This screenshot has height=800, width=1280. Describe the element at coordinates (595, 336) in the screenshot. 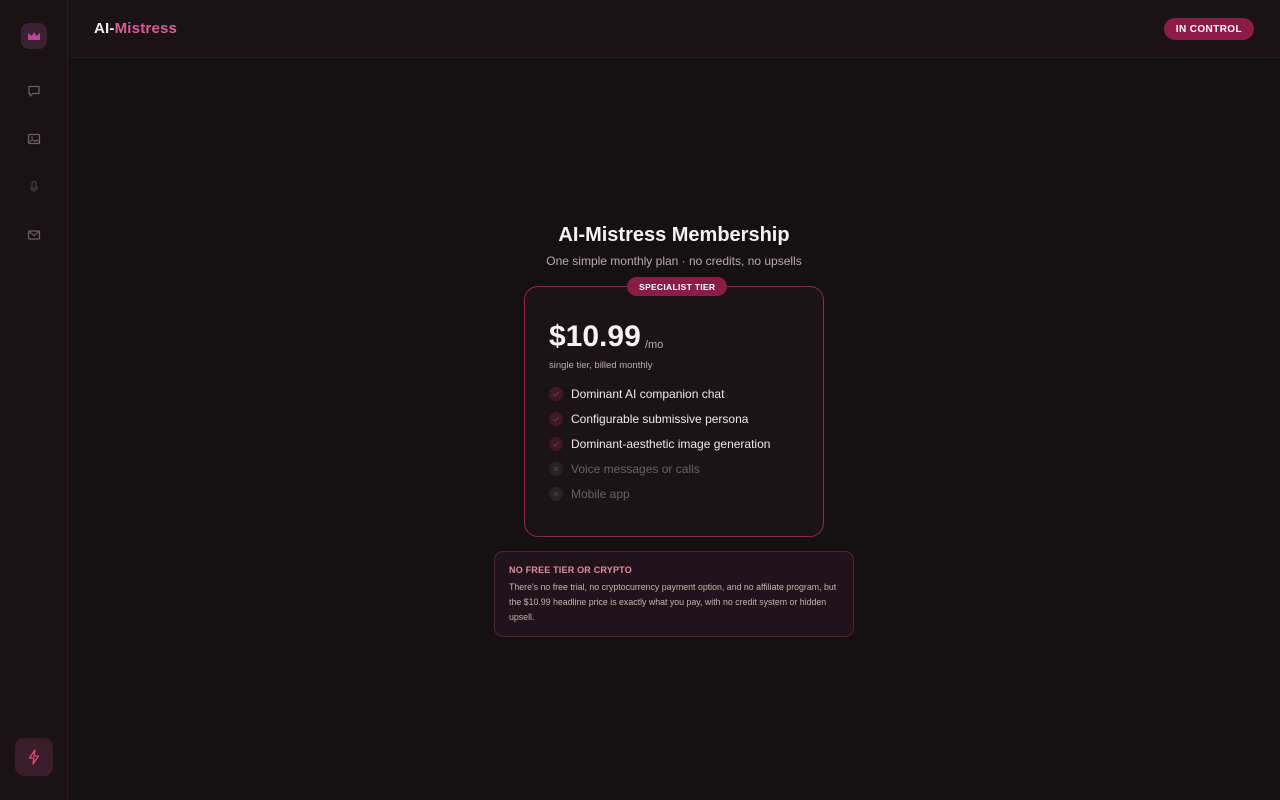

I see `price-value: $10.99` at that location.